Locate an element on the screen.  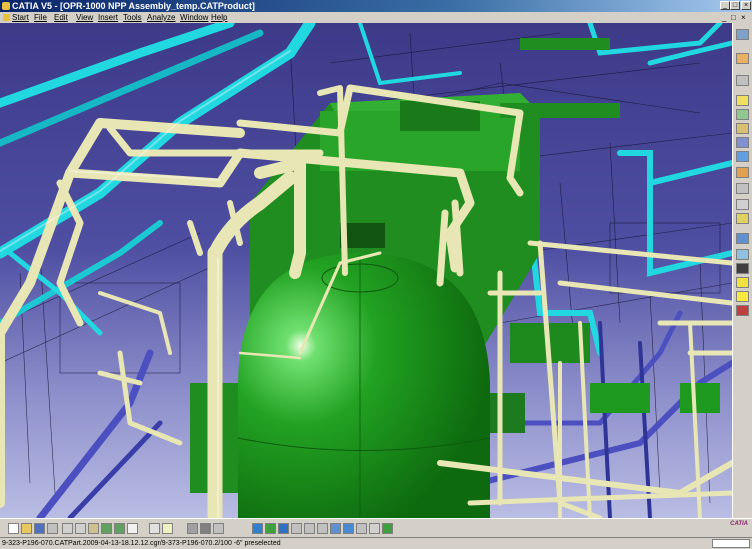
print-icon is located at coordinates (52, 528).